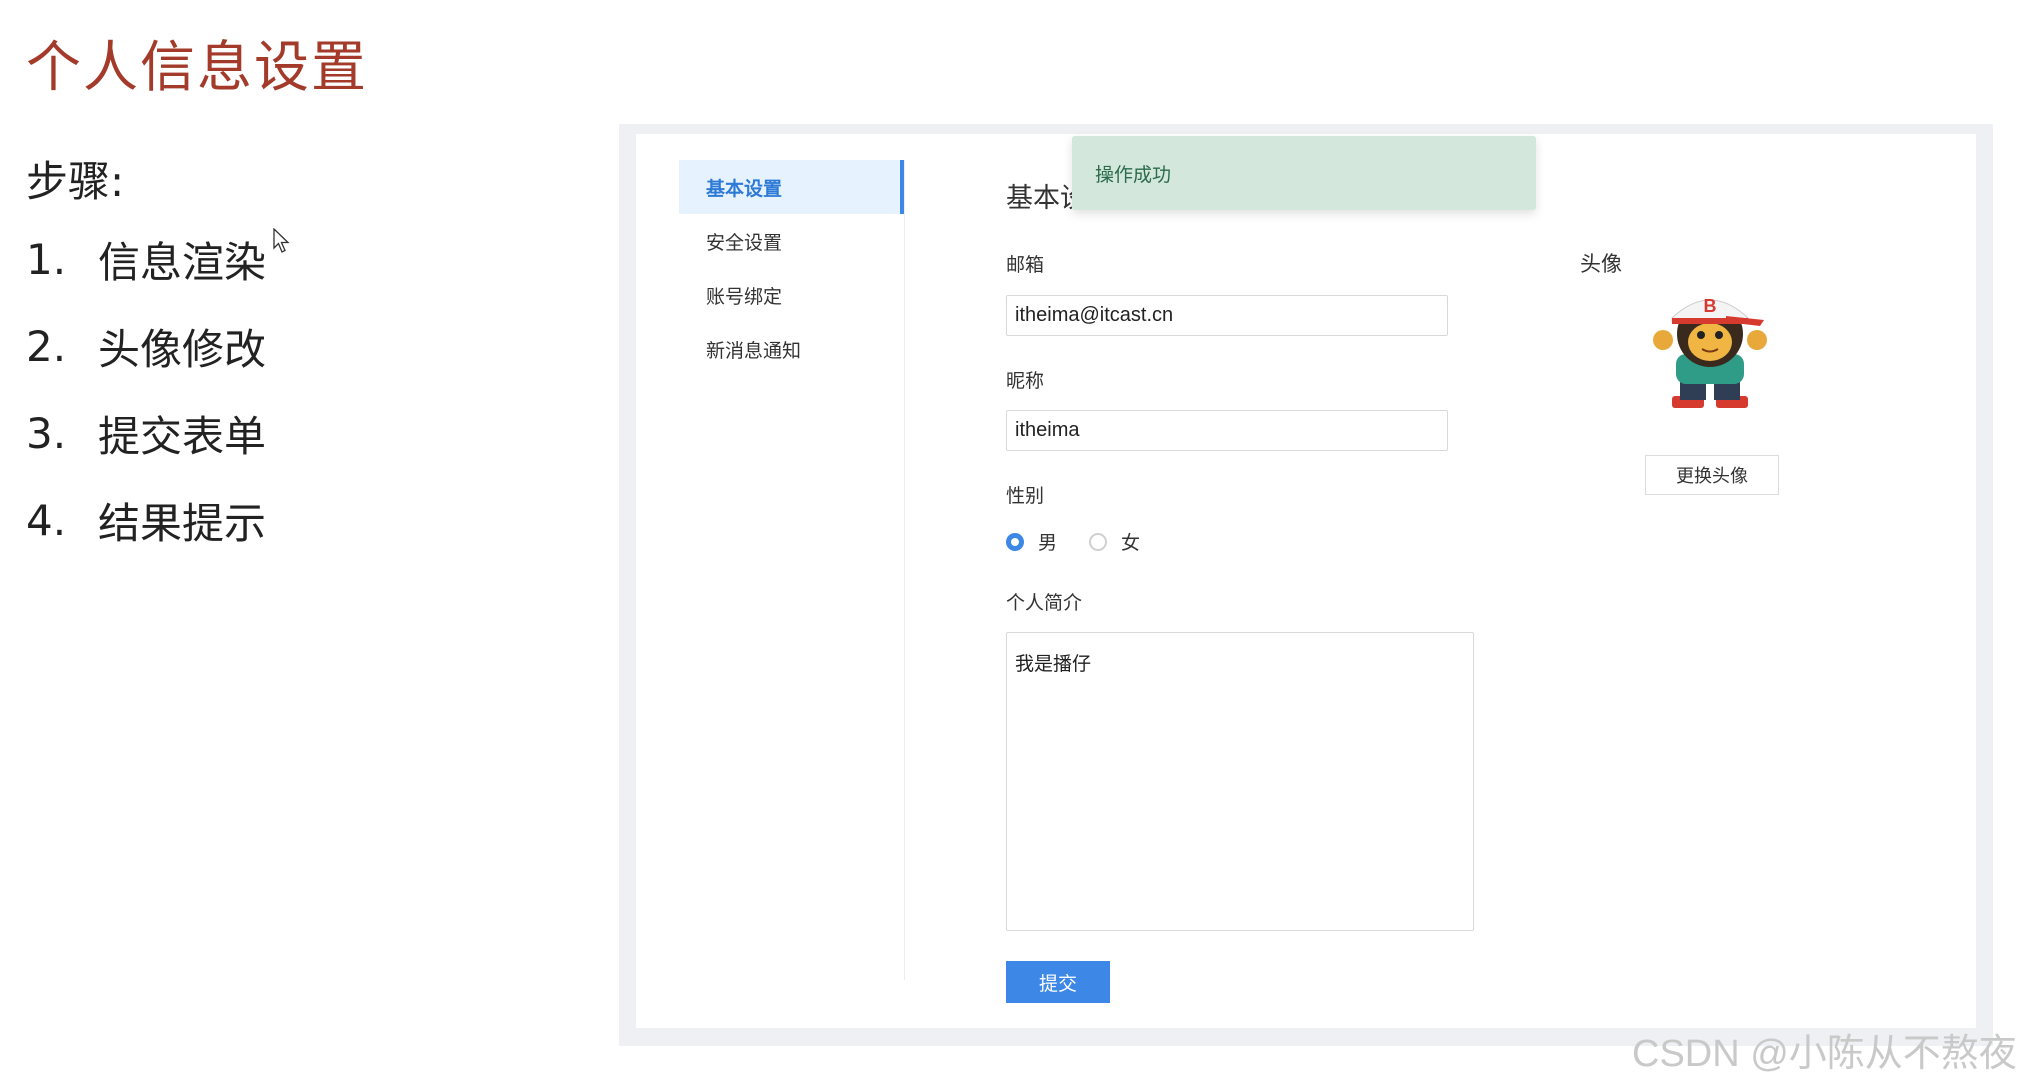 The width and height of the screenshot is (2020, 1084). I want to click on avatar-image: B, so click(1710, 352).